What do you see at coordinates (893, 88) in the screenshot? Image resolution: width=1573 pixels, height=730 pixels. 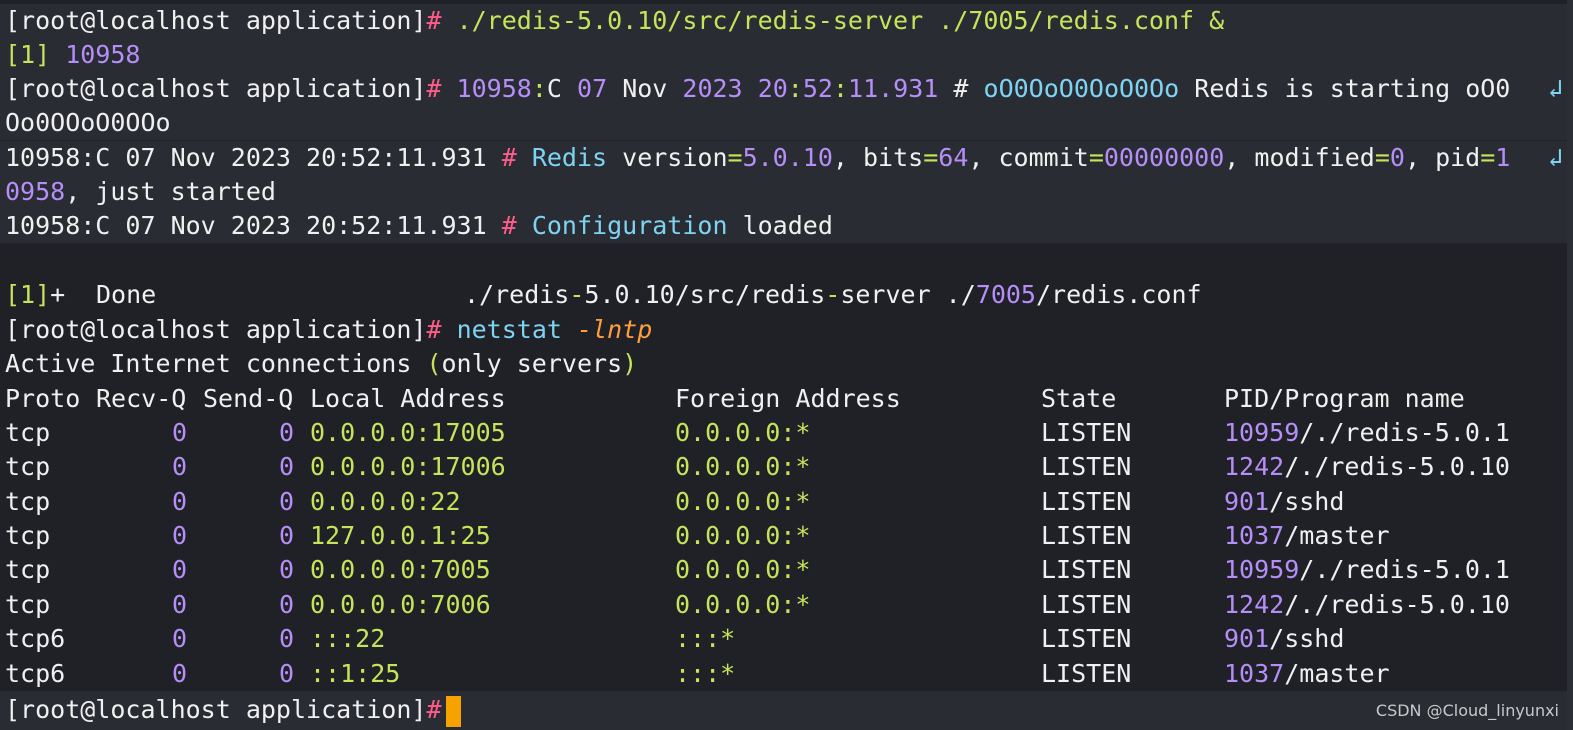 I see `log-second: 11.931` at bounding box center [893, 88].